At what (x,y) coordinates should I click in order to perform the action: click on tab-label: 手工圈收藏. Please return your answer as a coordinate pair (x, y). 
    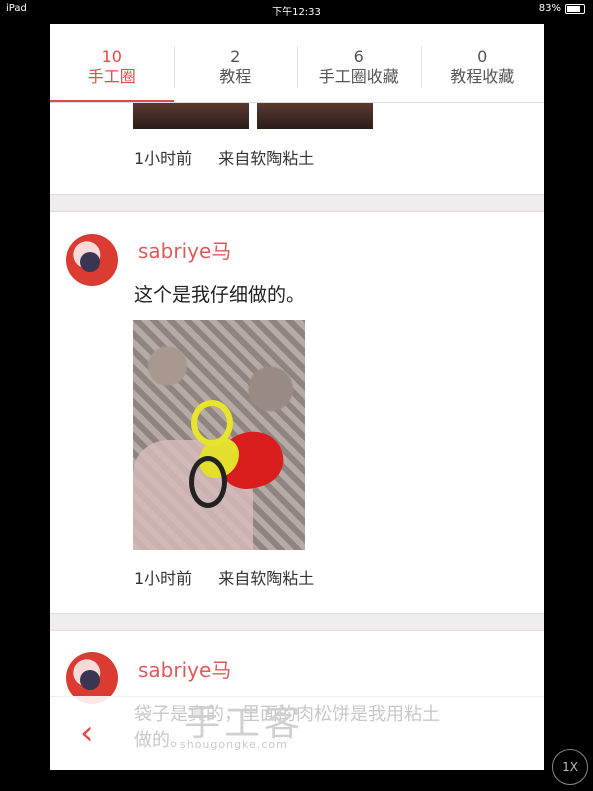
    Looking at the image, I should click on (358, 76).